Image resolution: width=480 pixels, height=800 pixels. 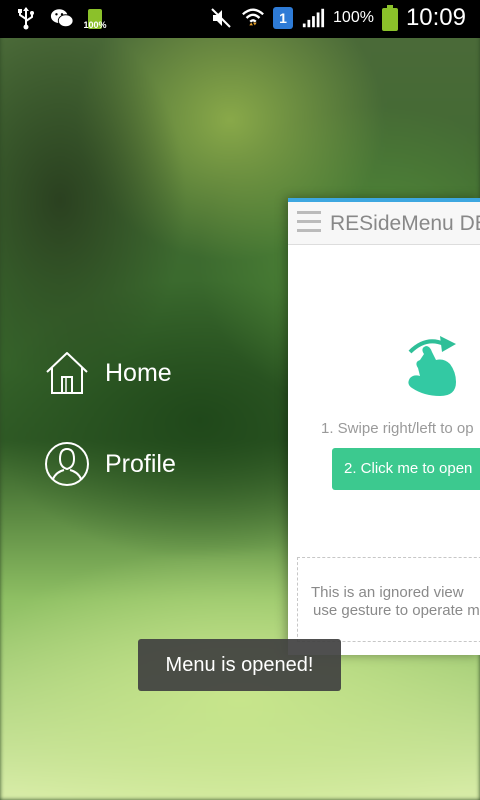 What do you see at coordinates (313, 18) in the screenshot?
I see `signal-icon` at bounding box center [313, 18].